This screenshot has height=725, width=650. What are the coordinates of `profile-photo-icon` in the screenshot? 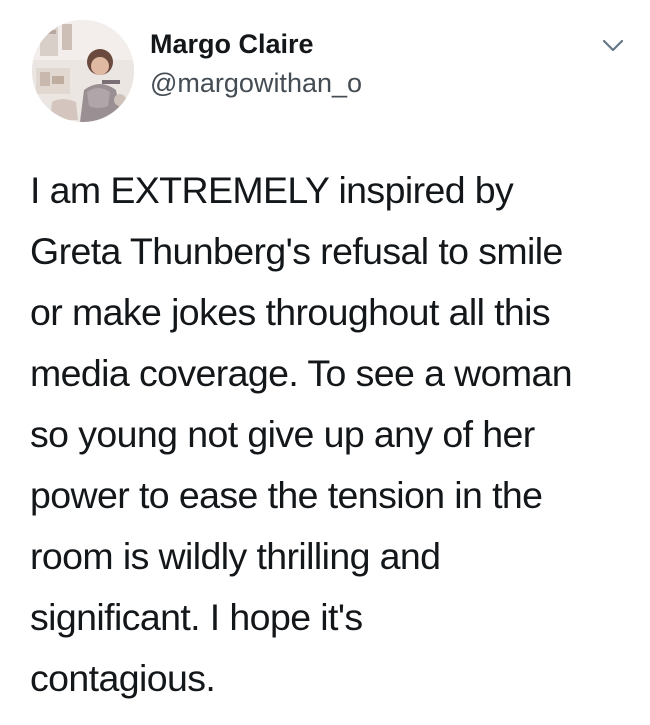 It's located at (83, 71).